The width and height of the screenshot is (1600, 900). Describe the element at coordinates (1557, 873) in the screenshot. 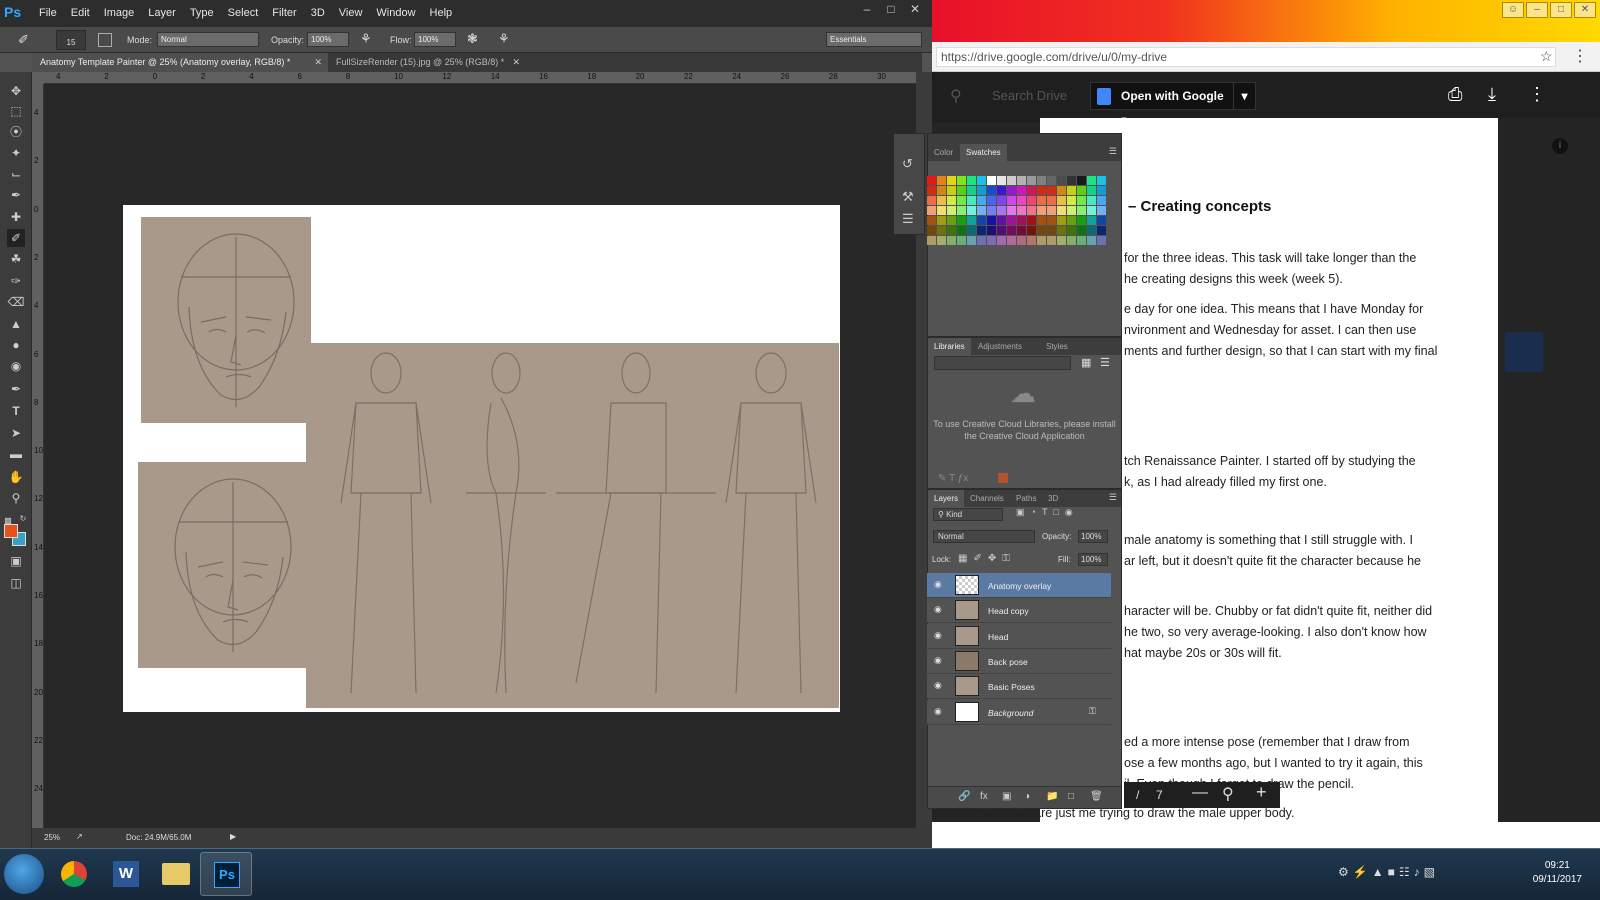

I see `clock: 09:21 09/11/2017` at that location.